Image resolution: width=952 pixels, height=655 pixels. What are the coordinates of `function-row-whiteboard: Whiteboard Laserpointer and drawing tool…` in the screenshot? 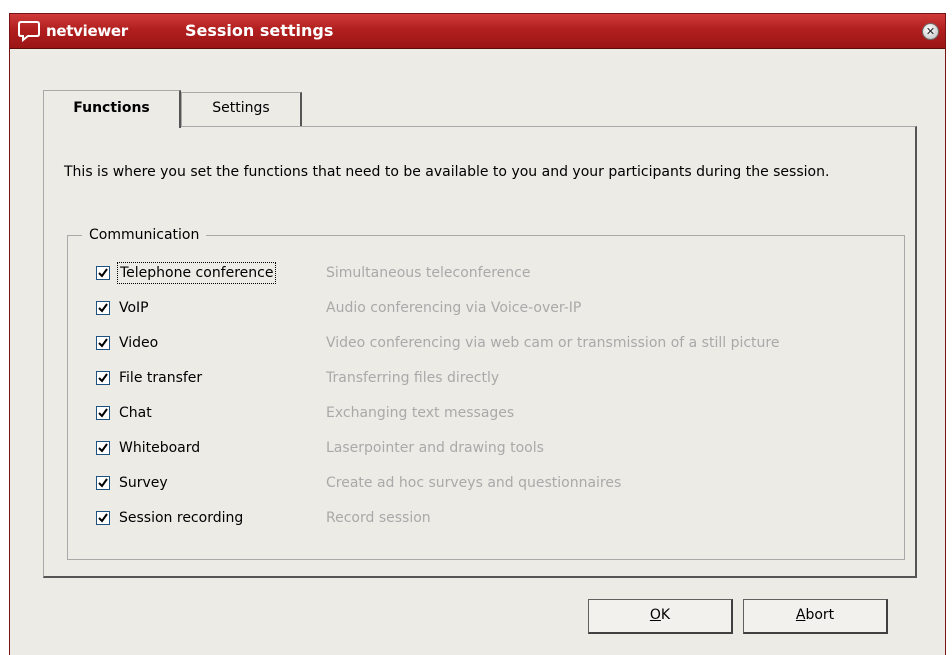 It's located at (496, 449).